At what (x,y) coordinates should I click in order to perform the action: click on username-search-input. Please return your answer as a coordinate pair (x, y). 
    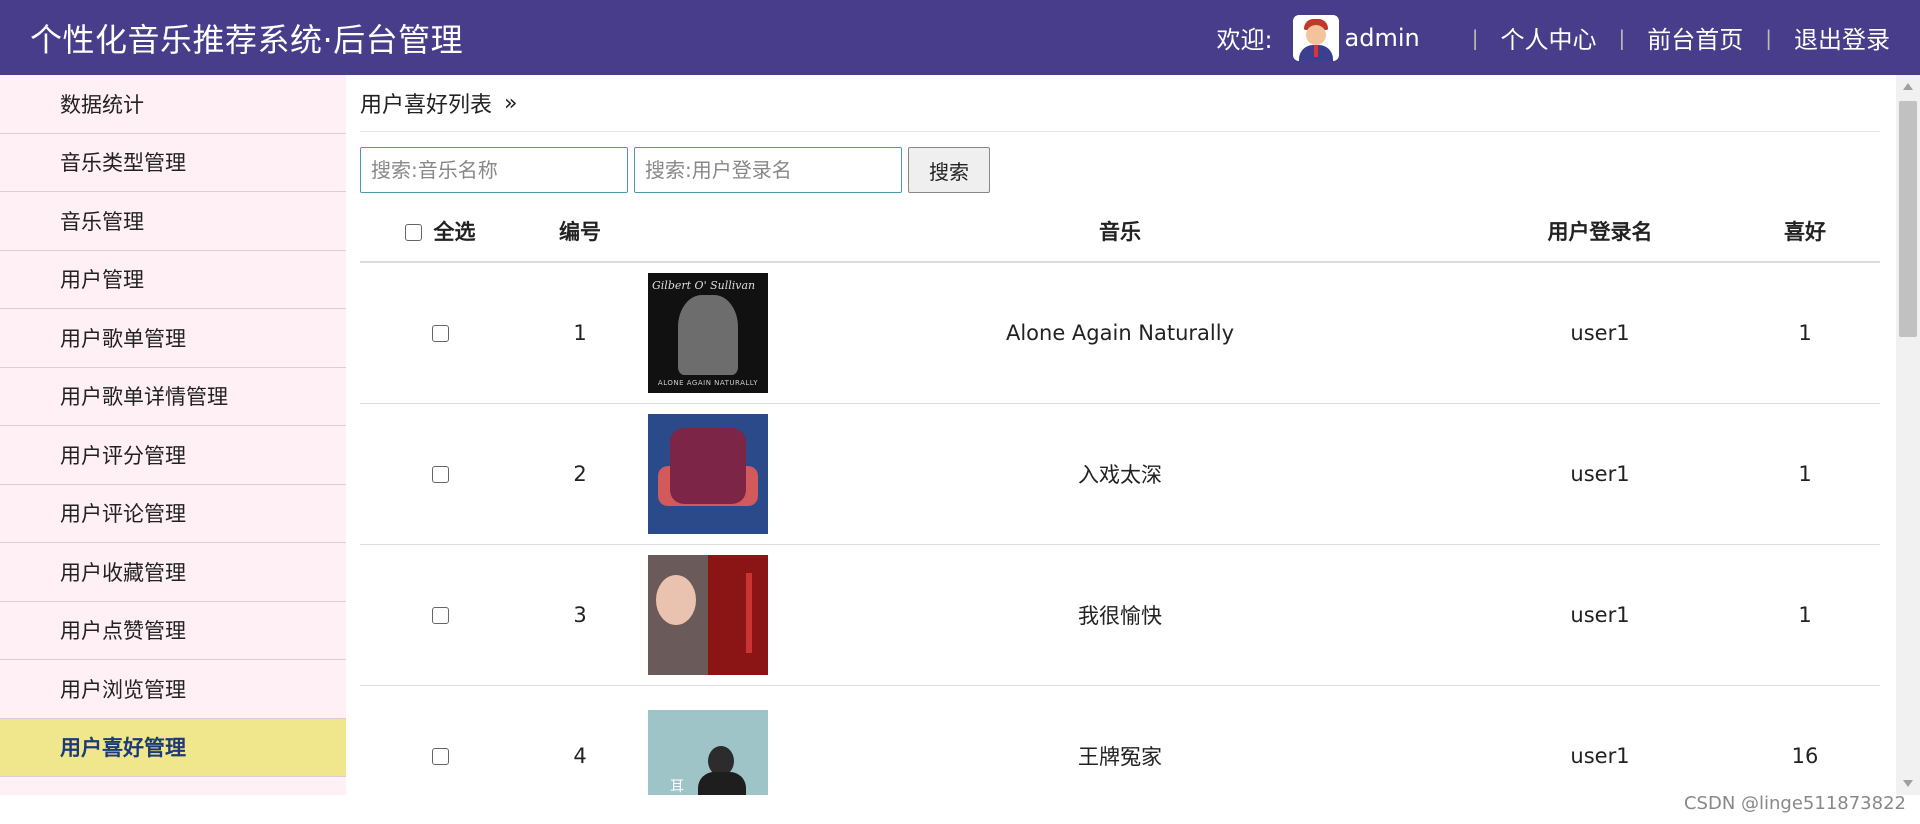
    Looking at the image, I should click on (768, 170).